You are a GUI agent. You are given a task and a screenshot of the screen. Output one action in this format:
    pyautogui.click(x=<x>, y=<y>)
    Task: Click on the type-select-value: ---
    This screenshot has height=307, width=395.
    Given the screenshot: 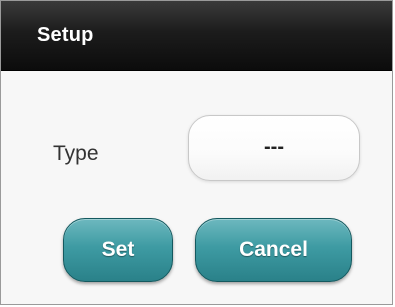 What is the action you would take?
    pyautogui.click(x=274, y=146)
    